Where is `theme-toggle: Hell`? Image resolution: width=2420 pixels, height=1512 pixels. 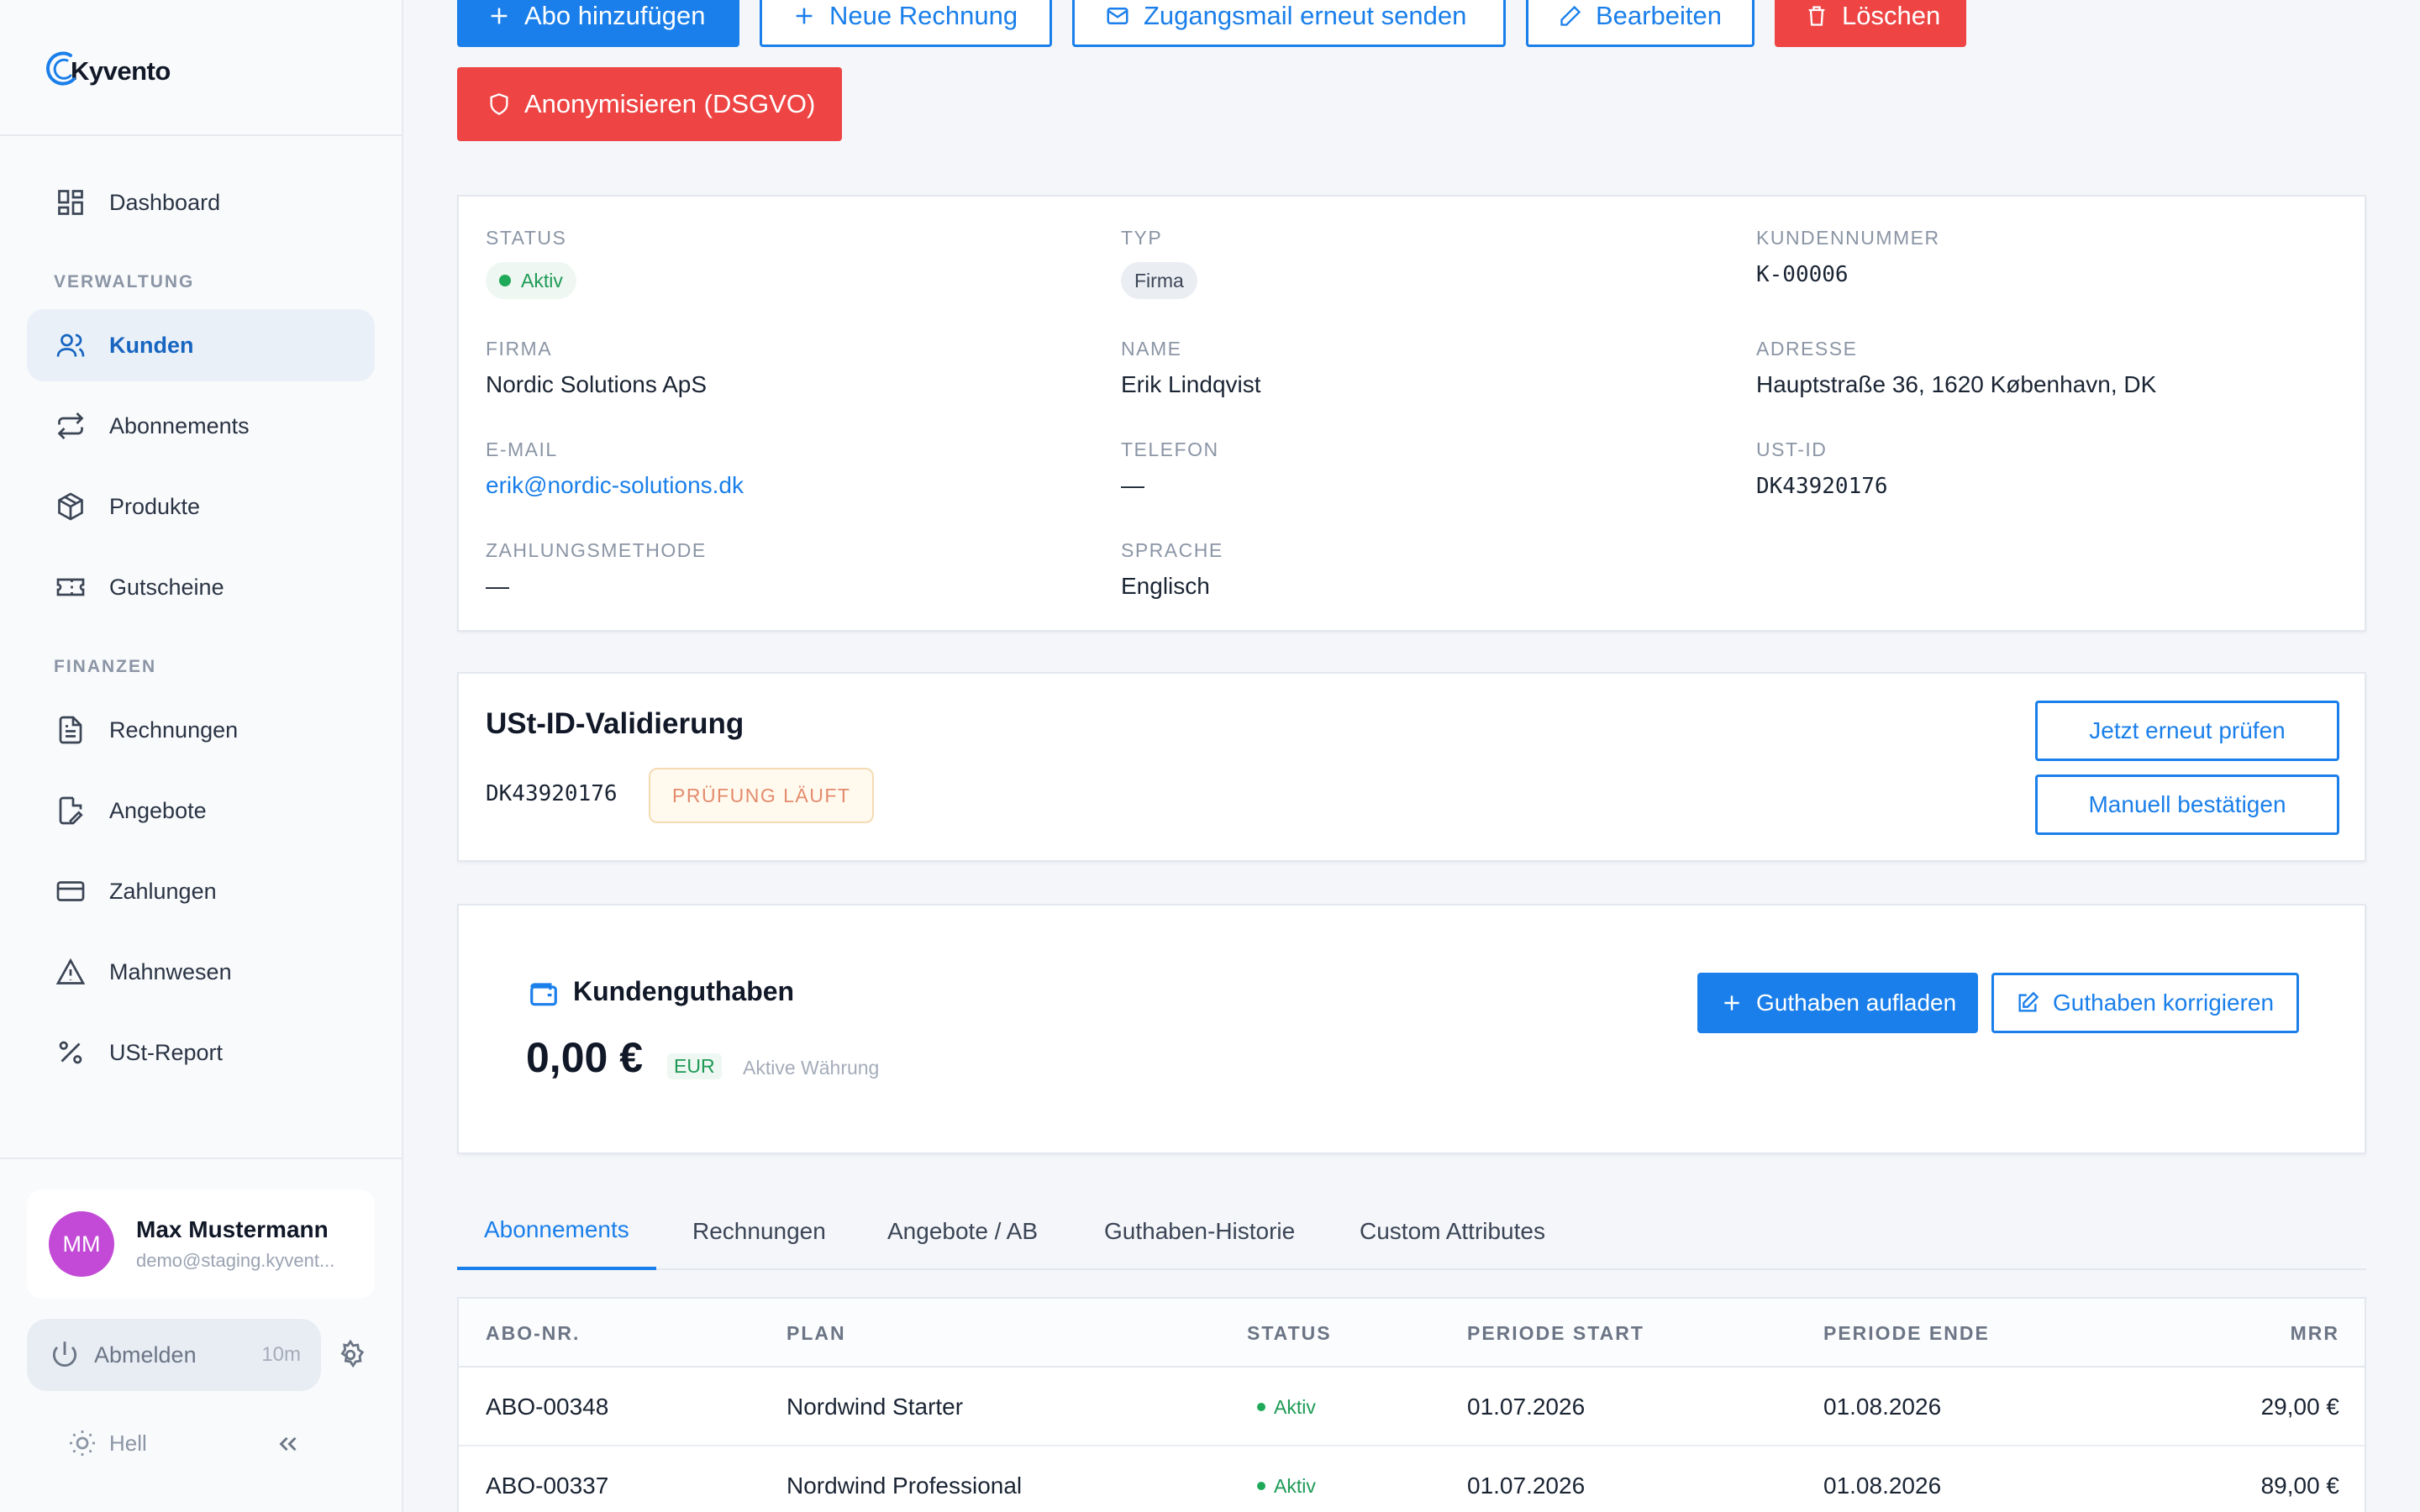 theme-toggle: Hell is located at coordinates (107, 1443).